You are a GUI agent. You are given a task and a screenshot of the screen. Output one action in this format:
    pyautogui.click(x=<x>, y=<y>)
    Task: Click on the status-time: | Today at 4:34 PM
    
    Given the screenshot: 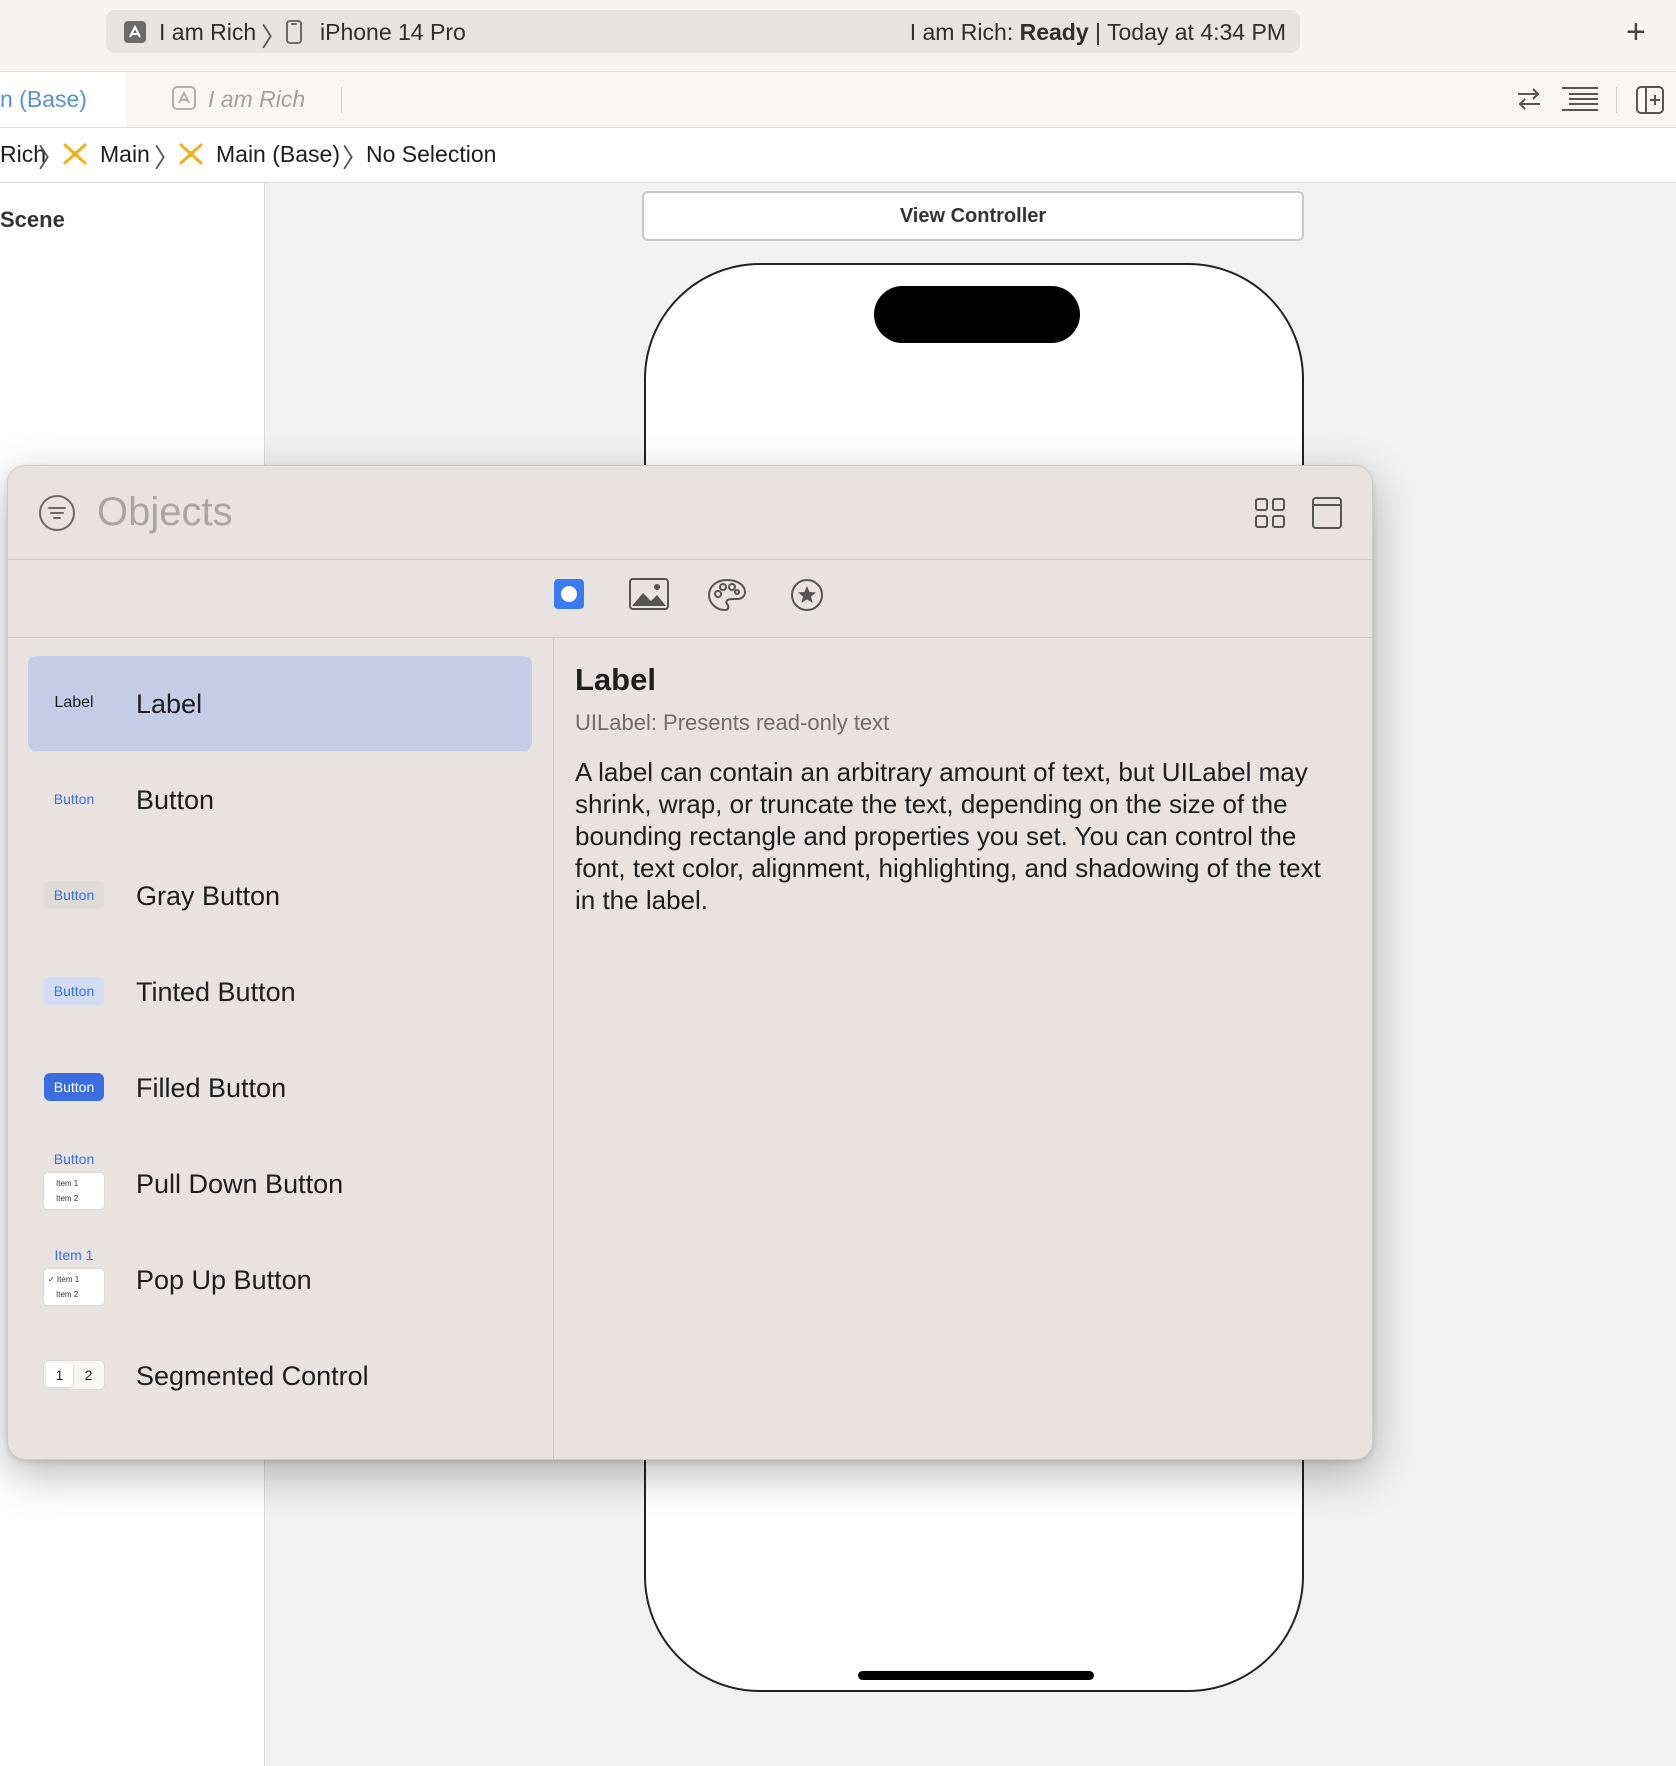 What is the action you would take?
    pyautogui.click(x=1187, y=32)
    